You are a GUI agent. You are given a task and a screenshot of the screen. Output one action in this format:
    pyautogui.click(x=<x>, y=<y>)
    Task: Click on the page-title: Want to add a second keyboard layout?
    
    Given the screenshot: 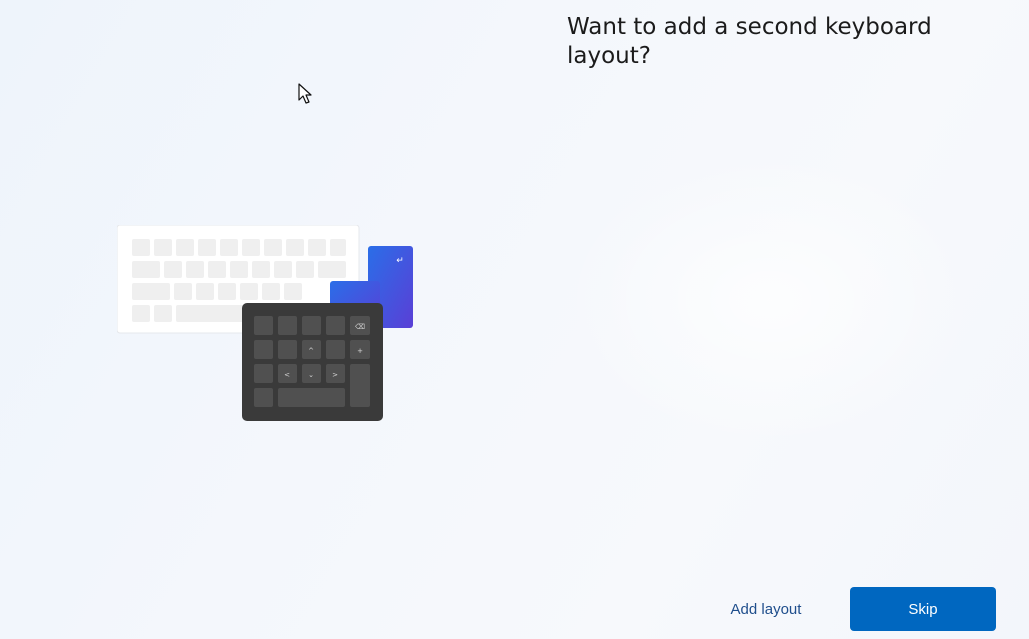 What is the action you would take?
    pyautogui.click(x=749, y=41)
    